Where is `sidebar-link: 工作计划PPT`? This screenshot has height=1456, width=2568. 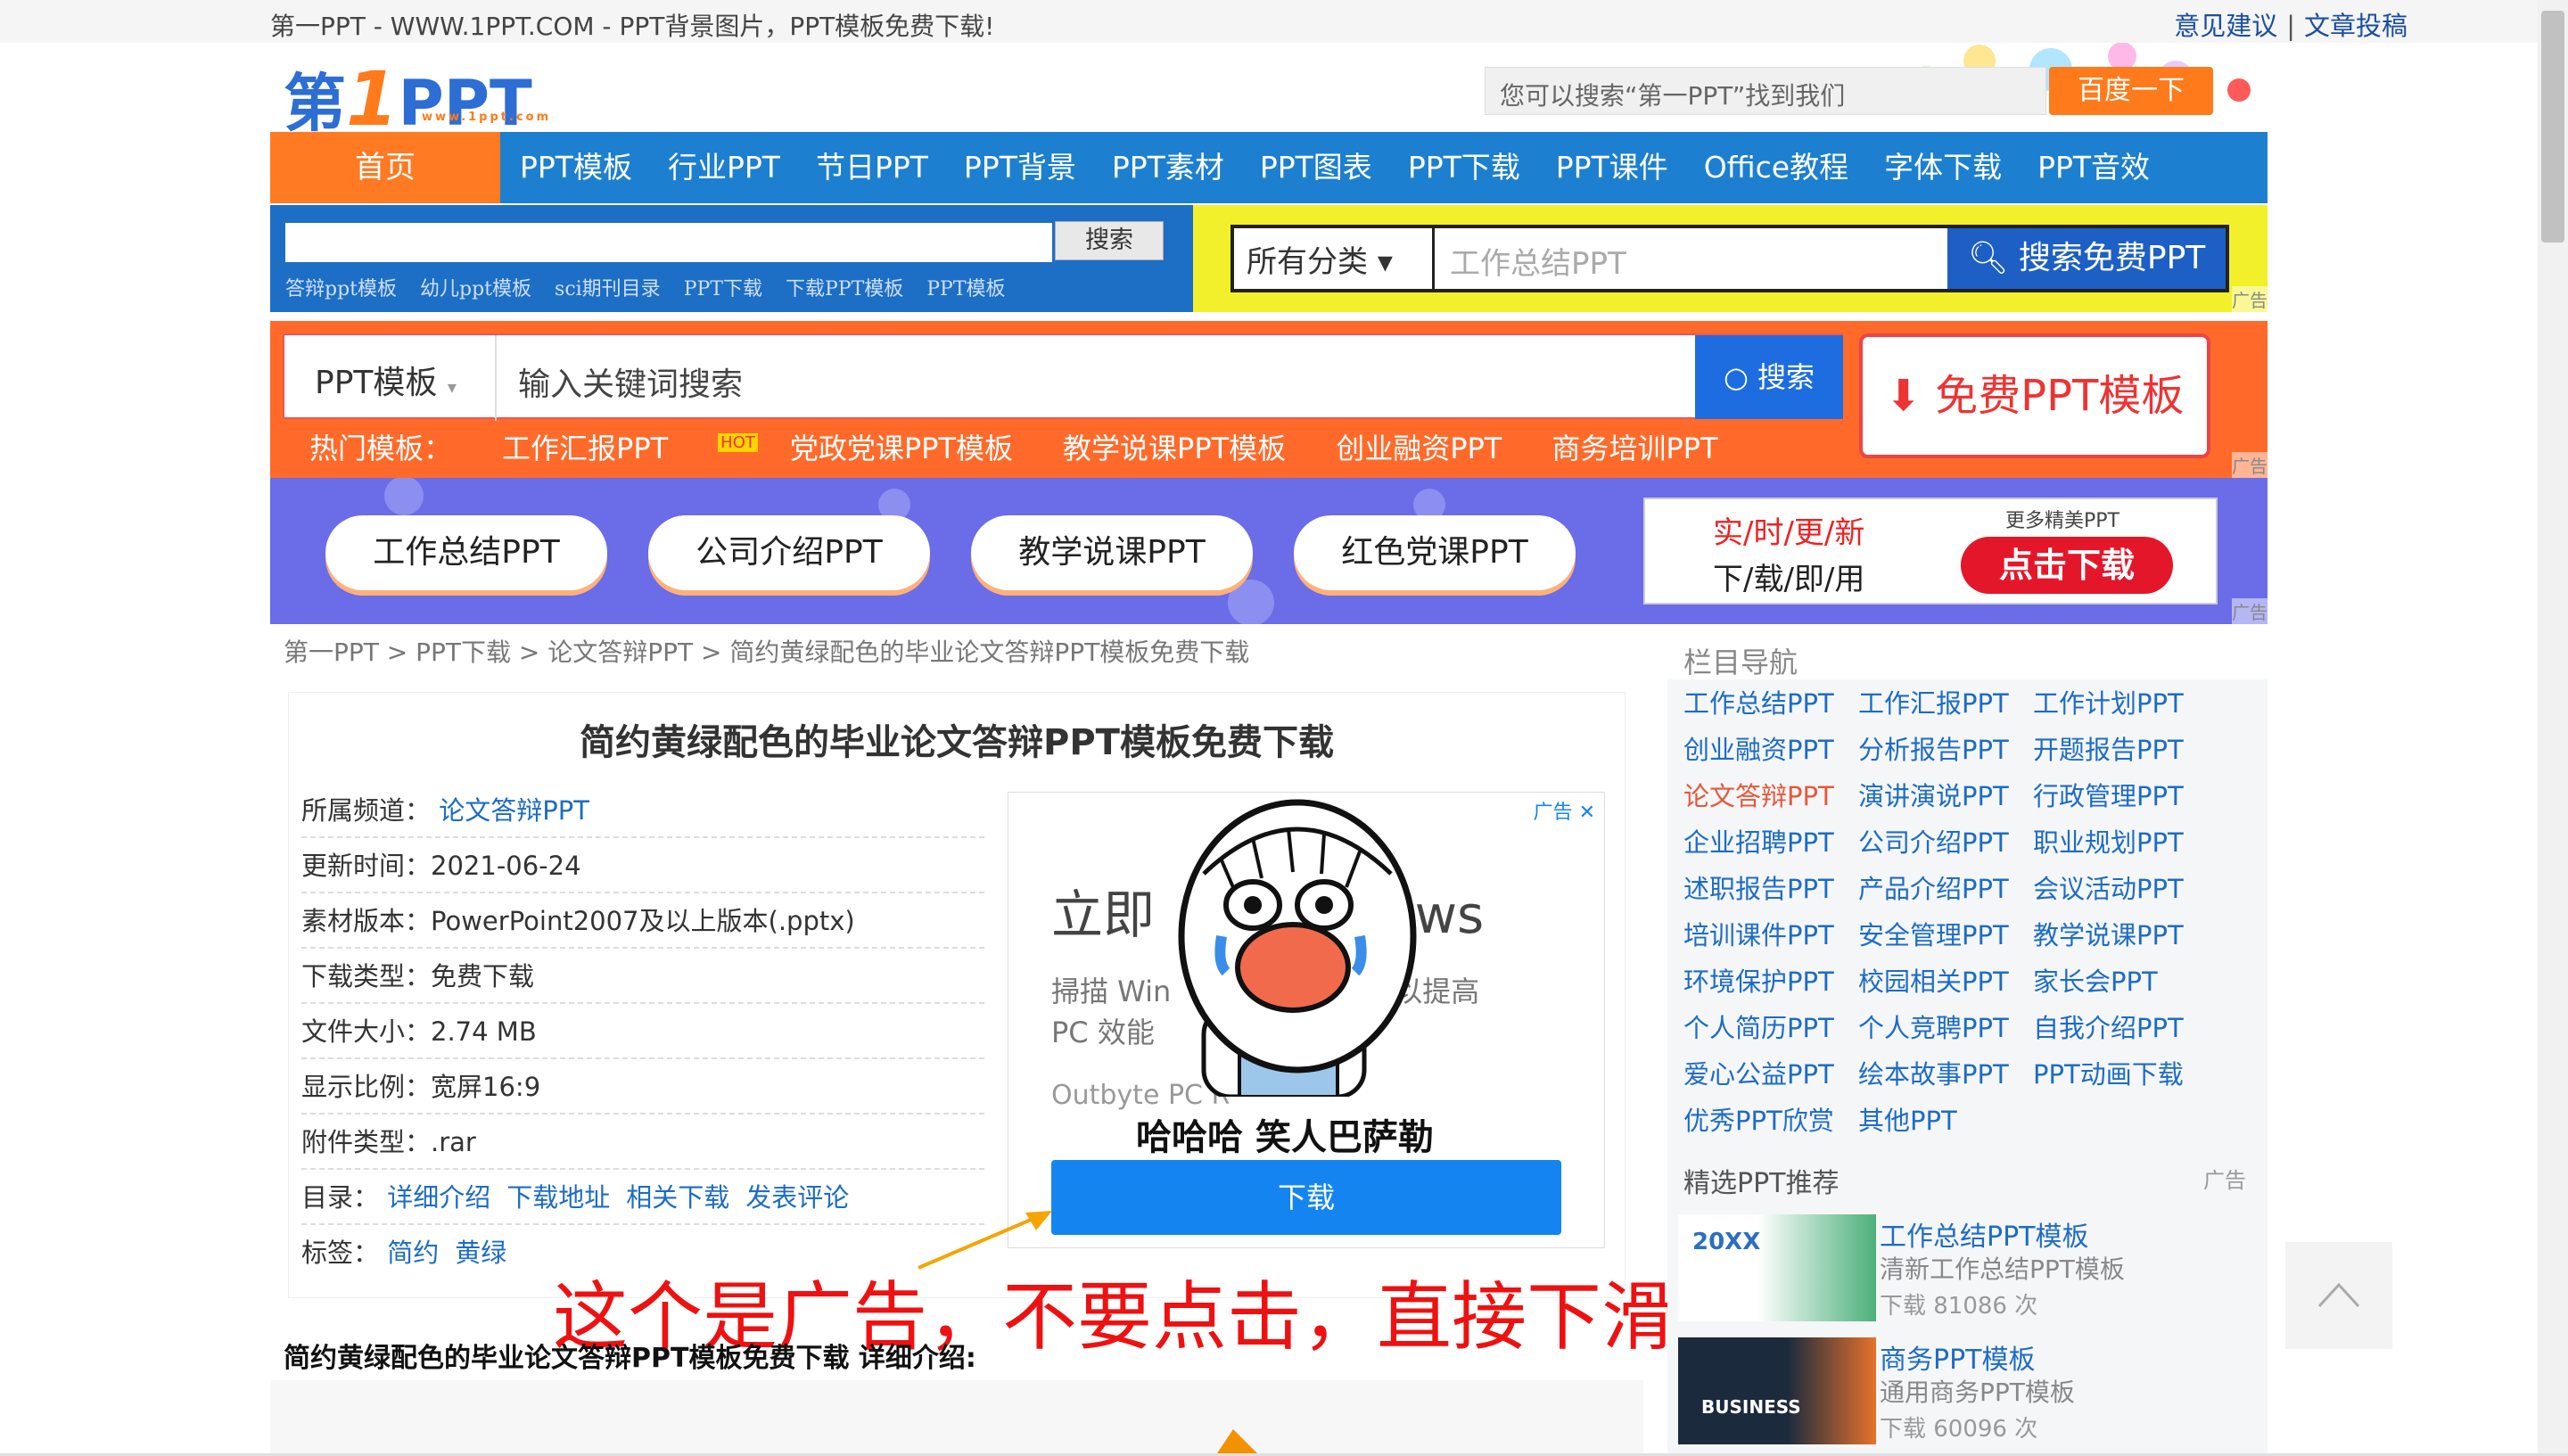
sidebar-link: 工作计划PPT is located at coordinates (2108, 701).